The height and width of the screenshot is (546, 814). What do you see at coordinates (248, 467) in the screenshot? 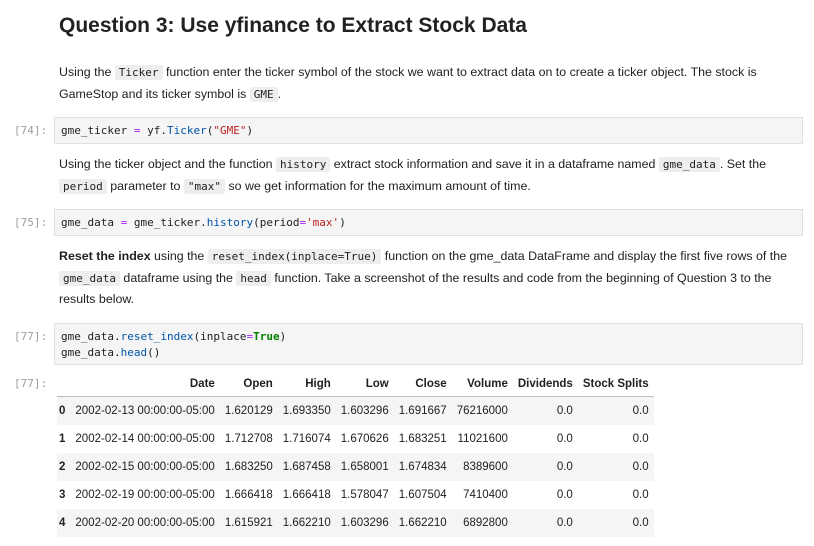
I see `cell-open: 1.683250` at bounding box center [248, 467].